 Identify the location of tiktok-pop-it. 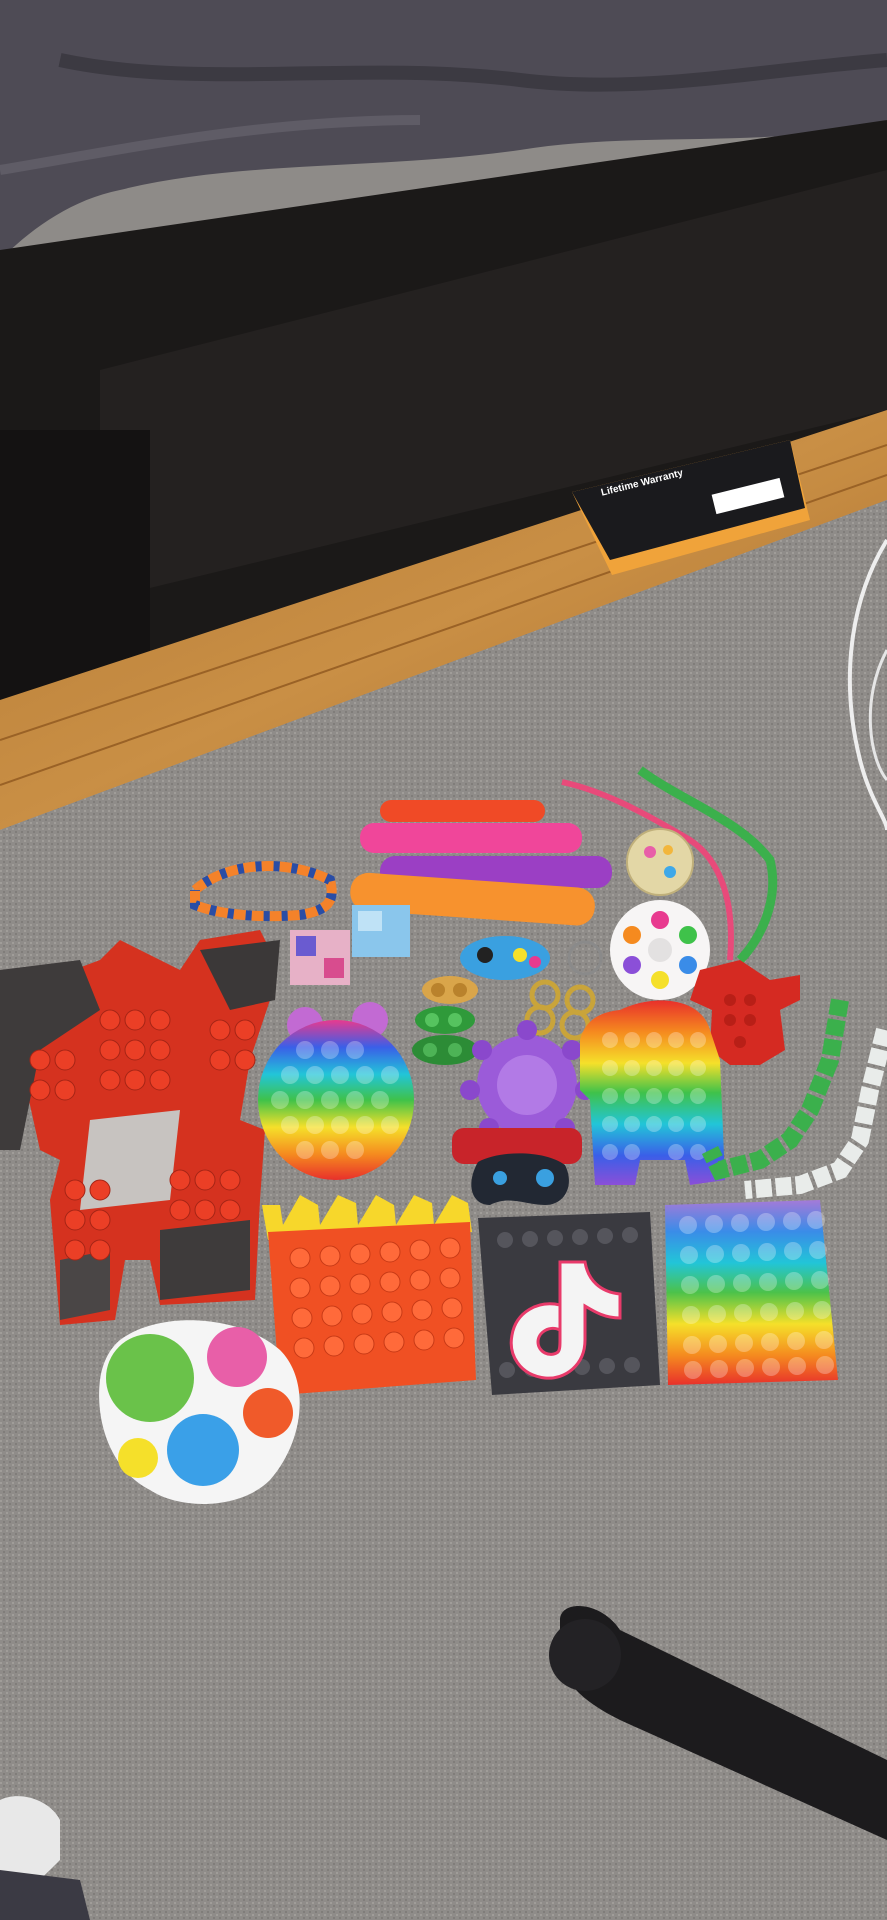
(569, 1303).